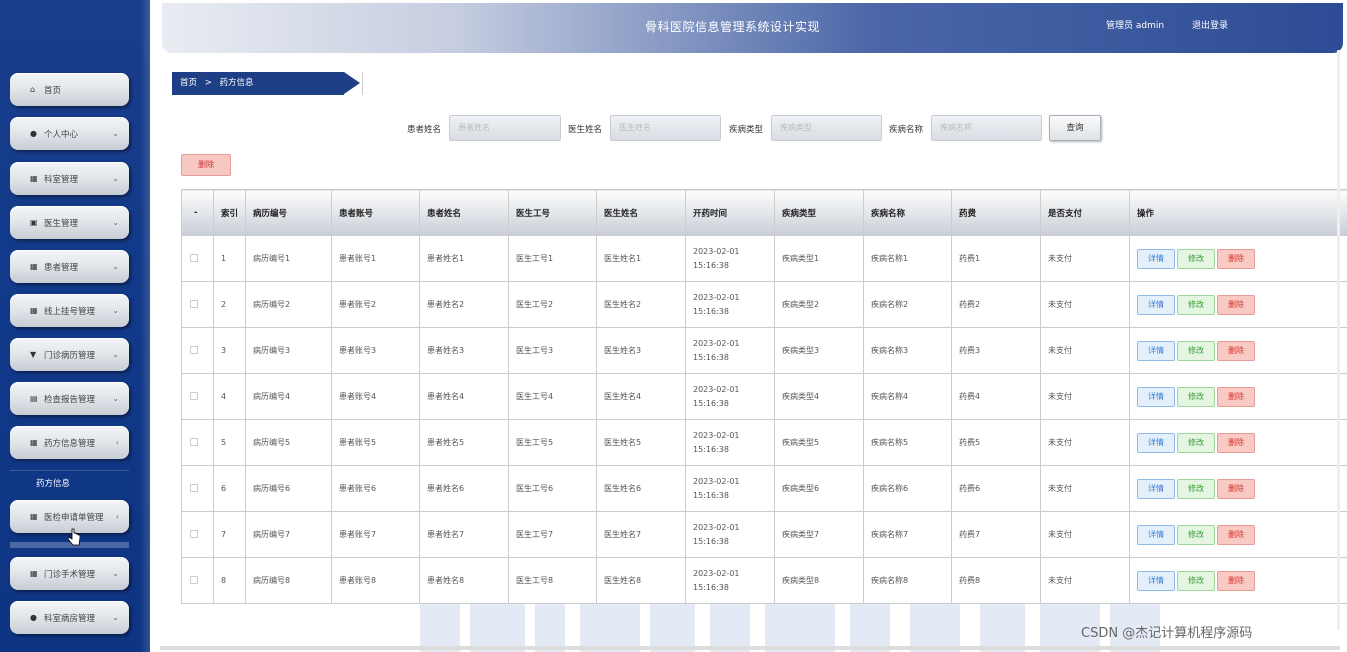 The height and width of the screenshot is (652, 1347). Describe the element at coordinates (229, 212) in the screenshot. I see `column-header: 索引` at that location.